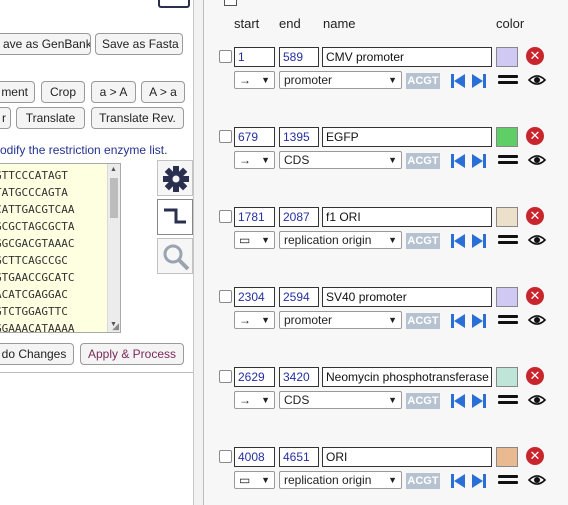 This screenshot has height=505, width=568. I want to click on save-genbank-button: ave as GenBank, so click(45, 44).